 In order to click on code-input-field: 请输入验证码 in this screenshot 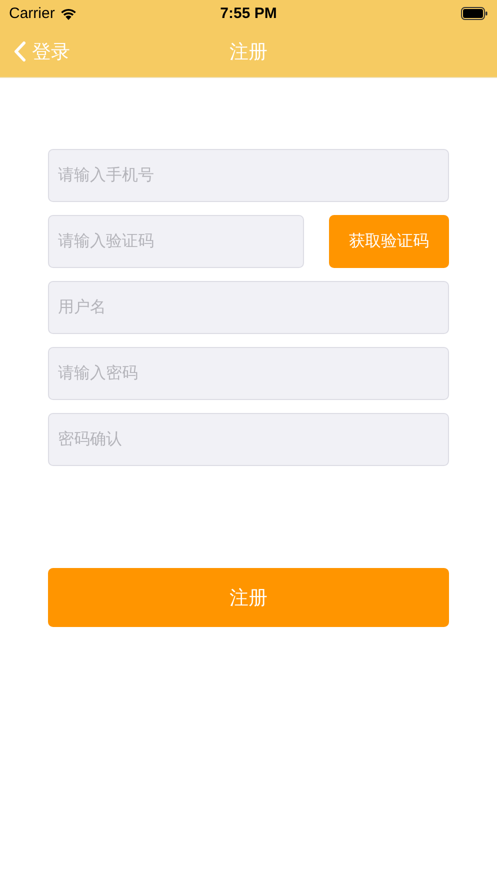, I will do `click(176, 241)`.